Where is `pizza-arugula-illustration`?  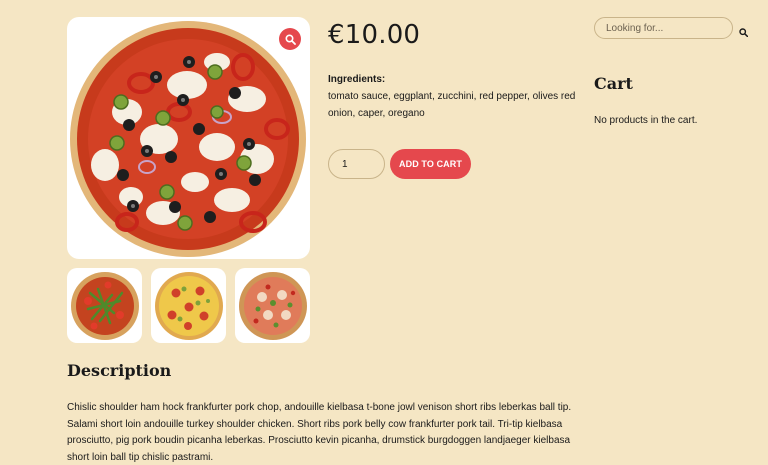 pizza-arugula-illustration is located at coordinates (104, 305).